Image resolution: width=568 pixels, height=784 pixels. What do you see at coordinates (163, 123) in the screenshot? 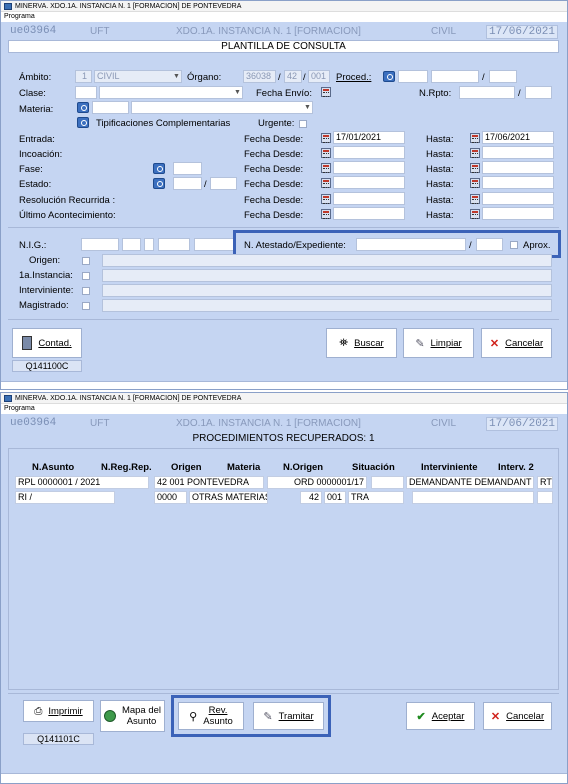
I see `tipificaciones-label: Tipificaciones Complementarias` at bounding box center [163, 123].